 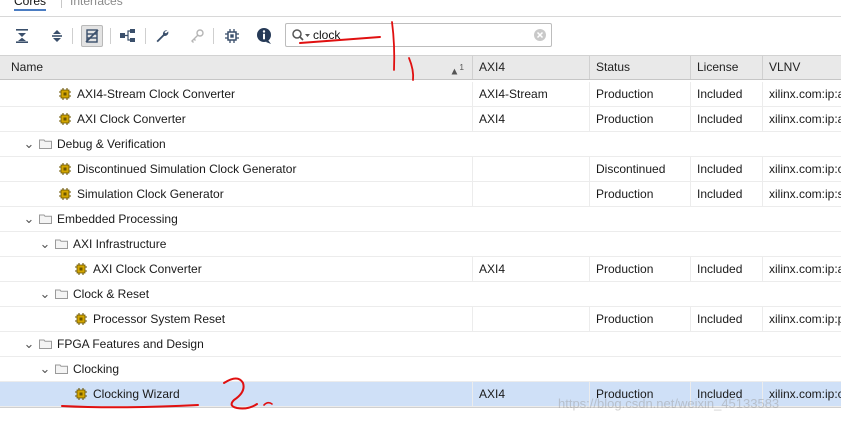 What do you see at coordinates (147, 269) in the screenshot?
I see `row-label: AXI Clock Converter` at bounding box center [147, 269].